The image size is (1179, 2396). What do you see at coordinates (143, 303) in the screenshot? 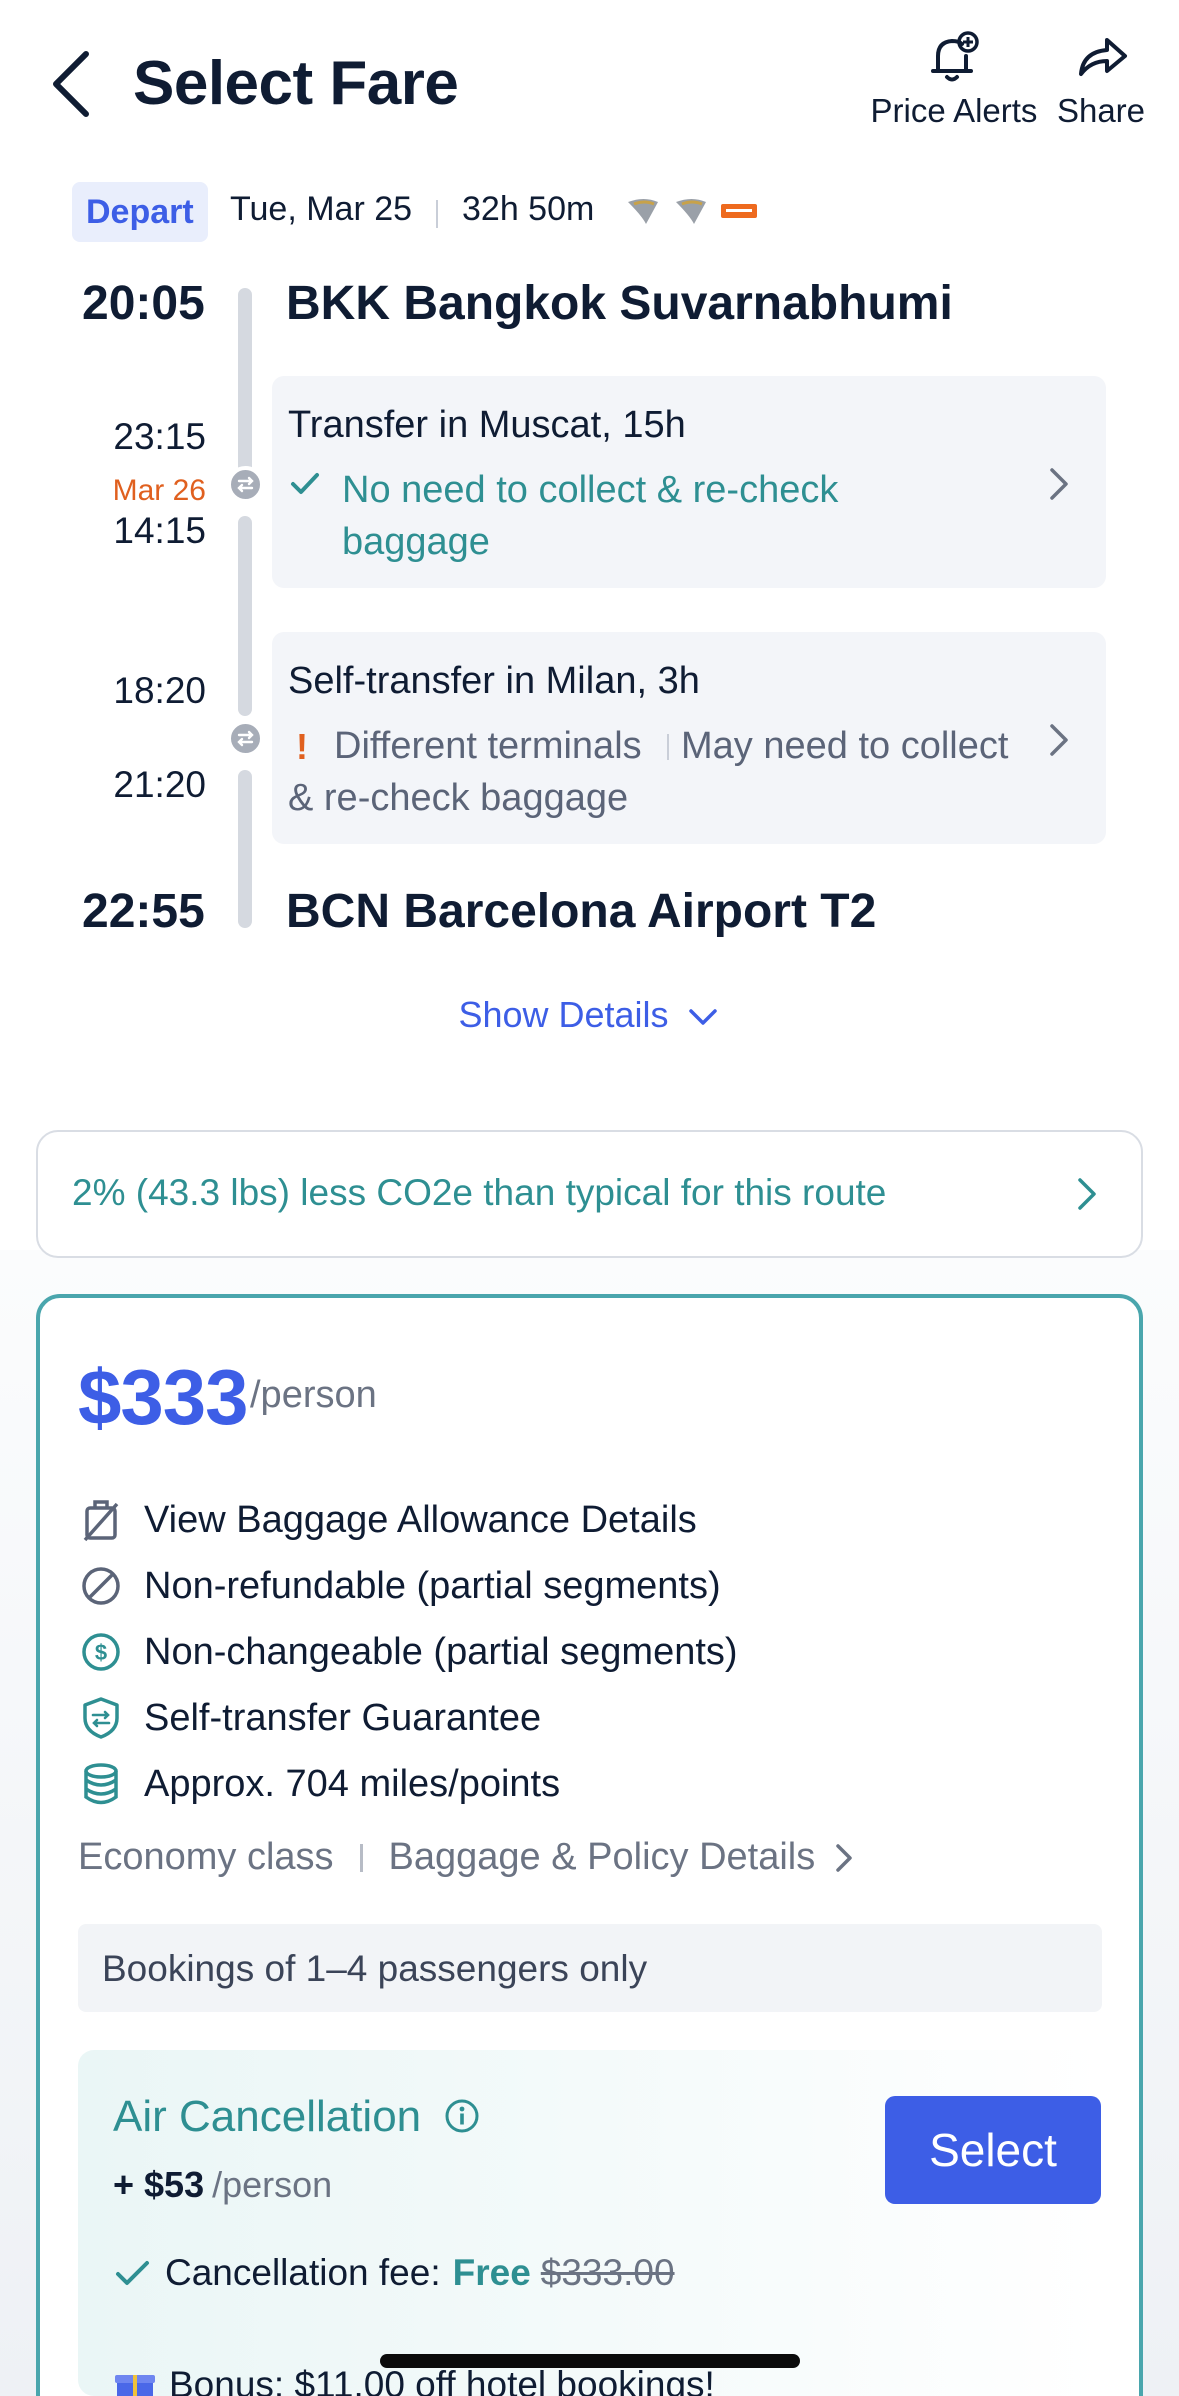
I see `departure-time: 20:05` at bounding box center [143, 303].